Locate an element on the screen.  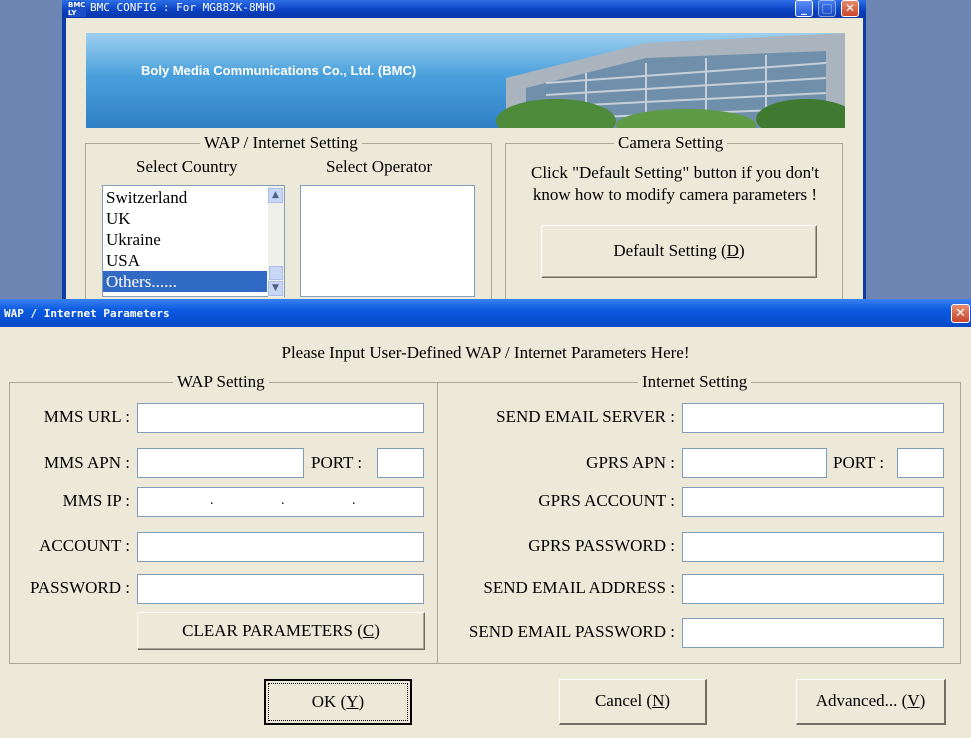
mms-url-label: MMS URL : is located at coordinates (86, 416).